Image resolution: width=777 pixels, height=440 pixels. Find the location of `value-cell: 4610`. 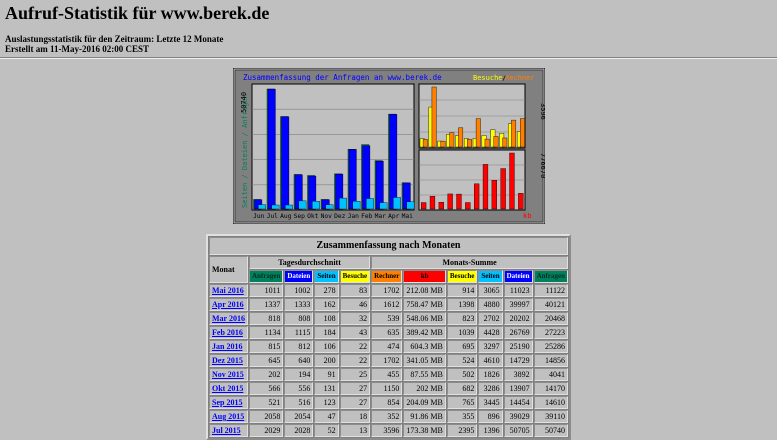

value-cell: 4610 is located at coordinates (490, 360).